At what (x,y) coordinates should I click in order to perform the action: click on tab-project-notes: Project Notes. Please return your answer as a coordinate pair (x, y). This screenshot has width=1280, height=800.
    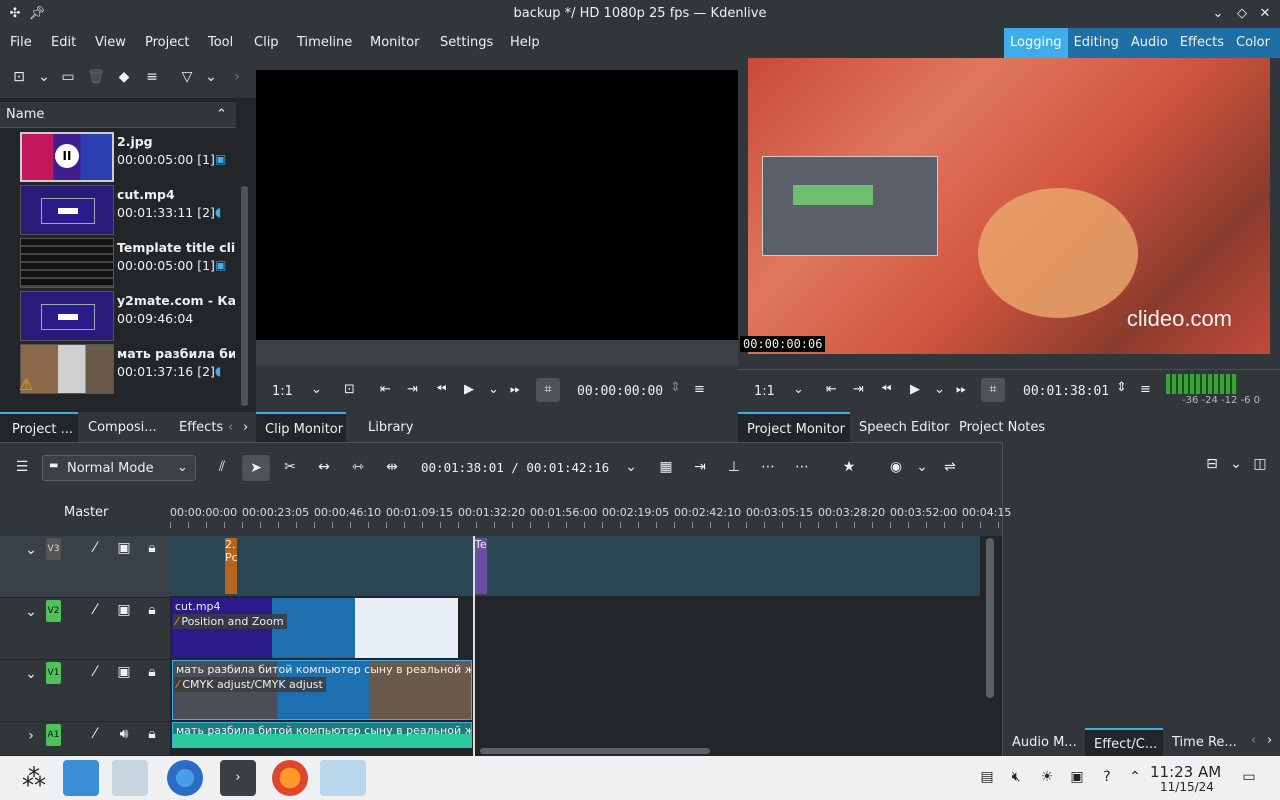
    Looking at the image, I should click on (1002, 427).